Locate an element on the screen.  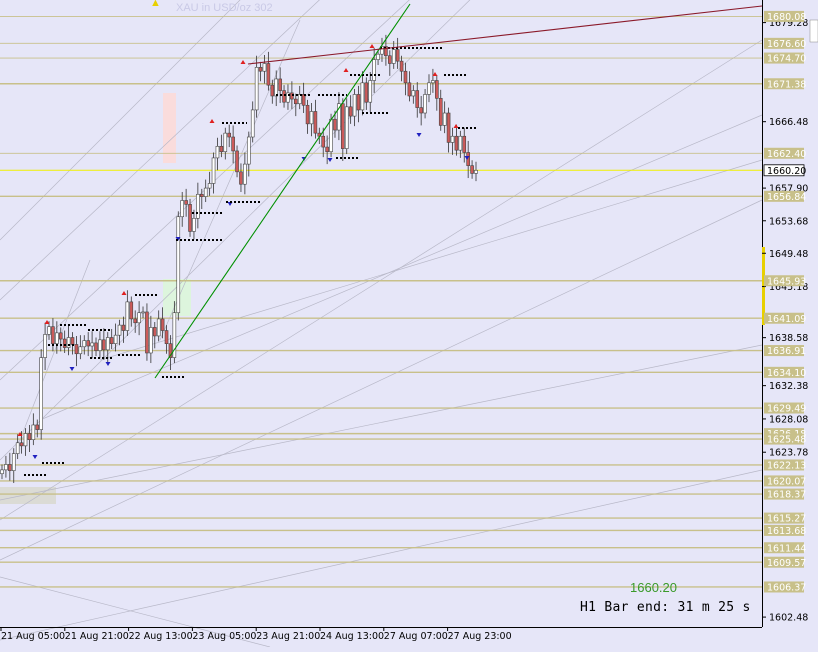
level-price-label: 1656.84 is located at coordinates (786, 197).